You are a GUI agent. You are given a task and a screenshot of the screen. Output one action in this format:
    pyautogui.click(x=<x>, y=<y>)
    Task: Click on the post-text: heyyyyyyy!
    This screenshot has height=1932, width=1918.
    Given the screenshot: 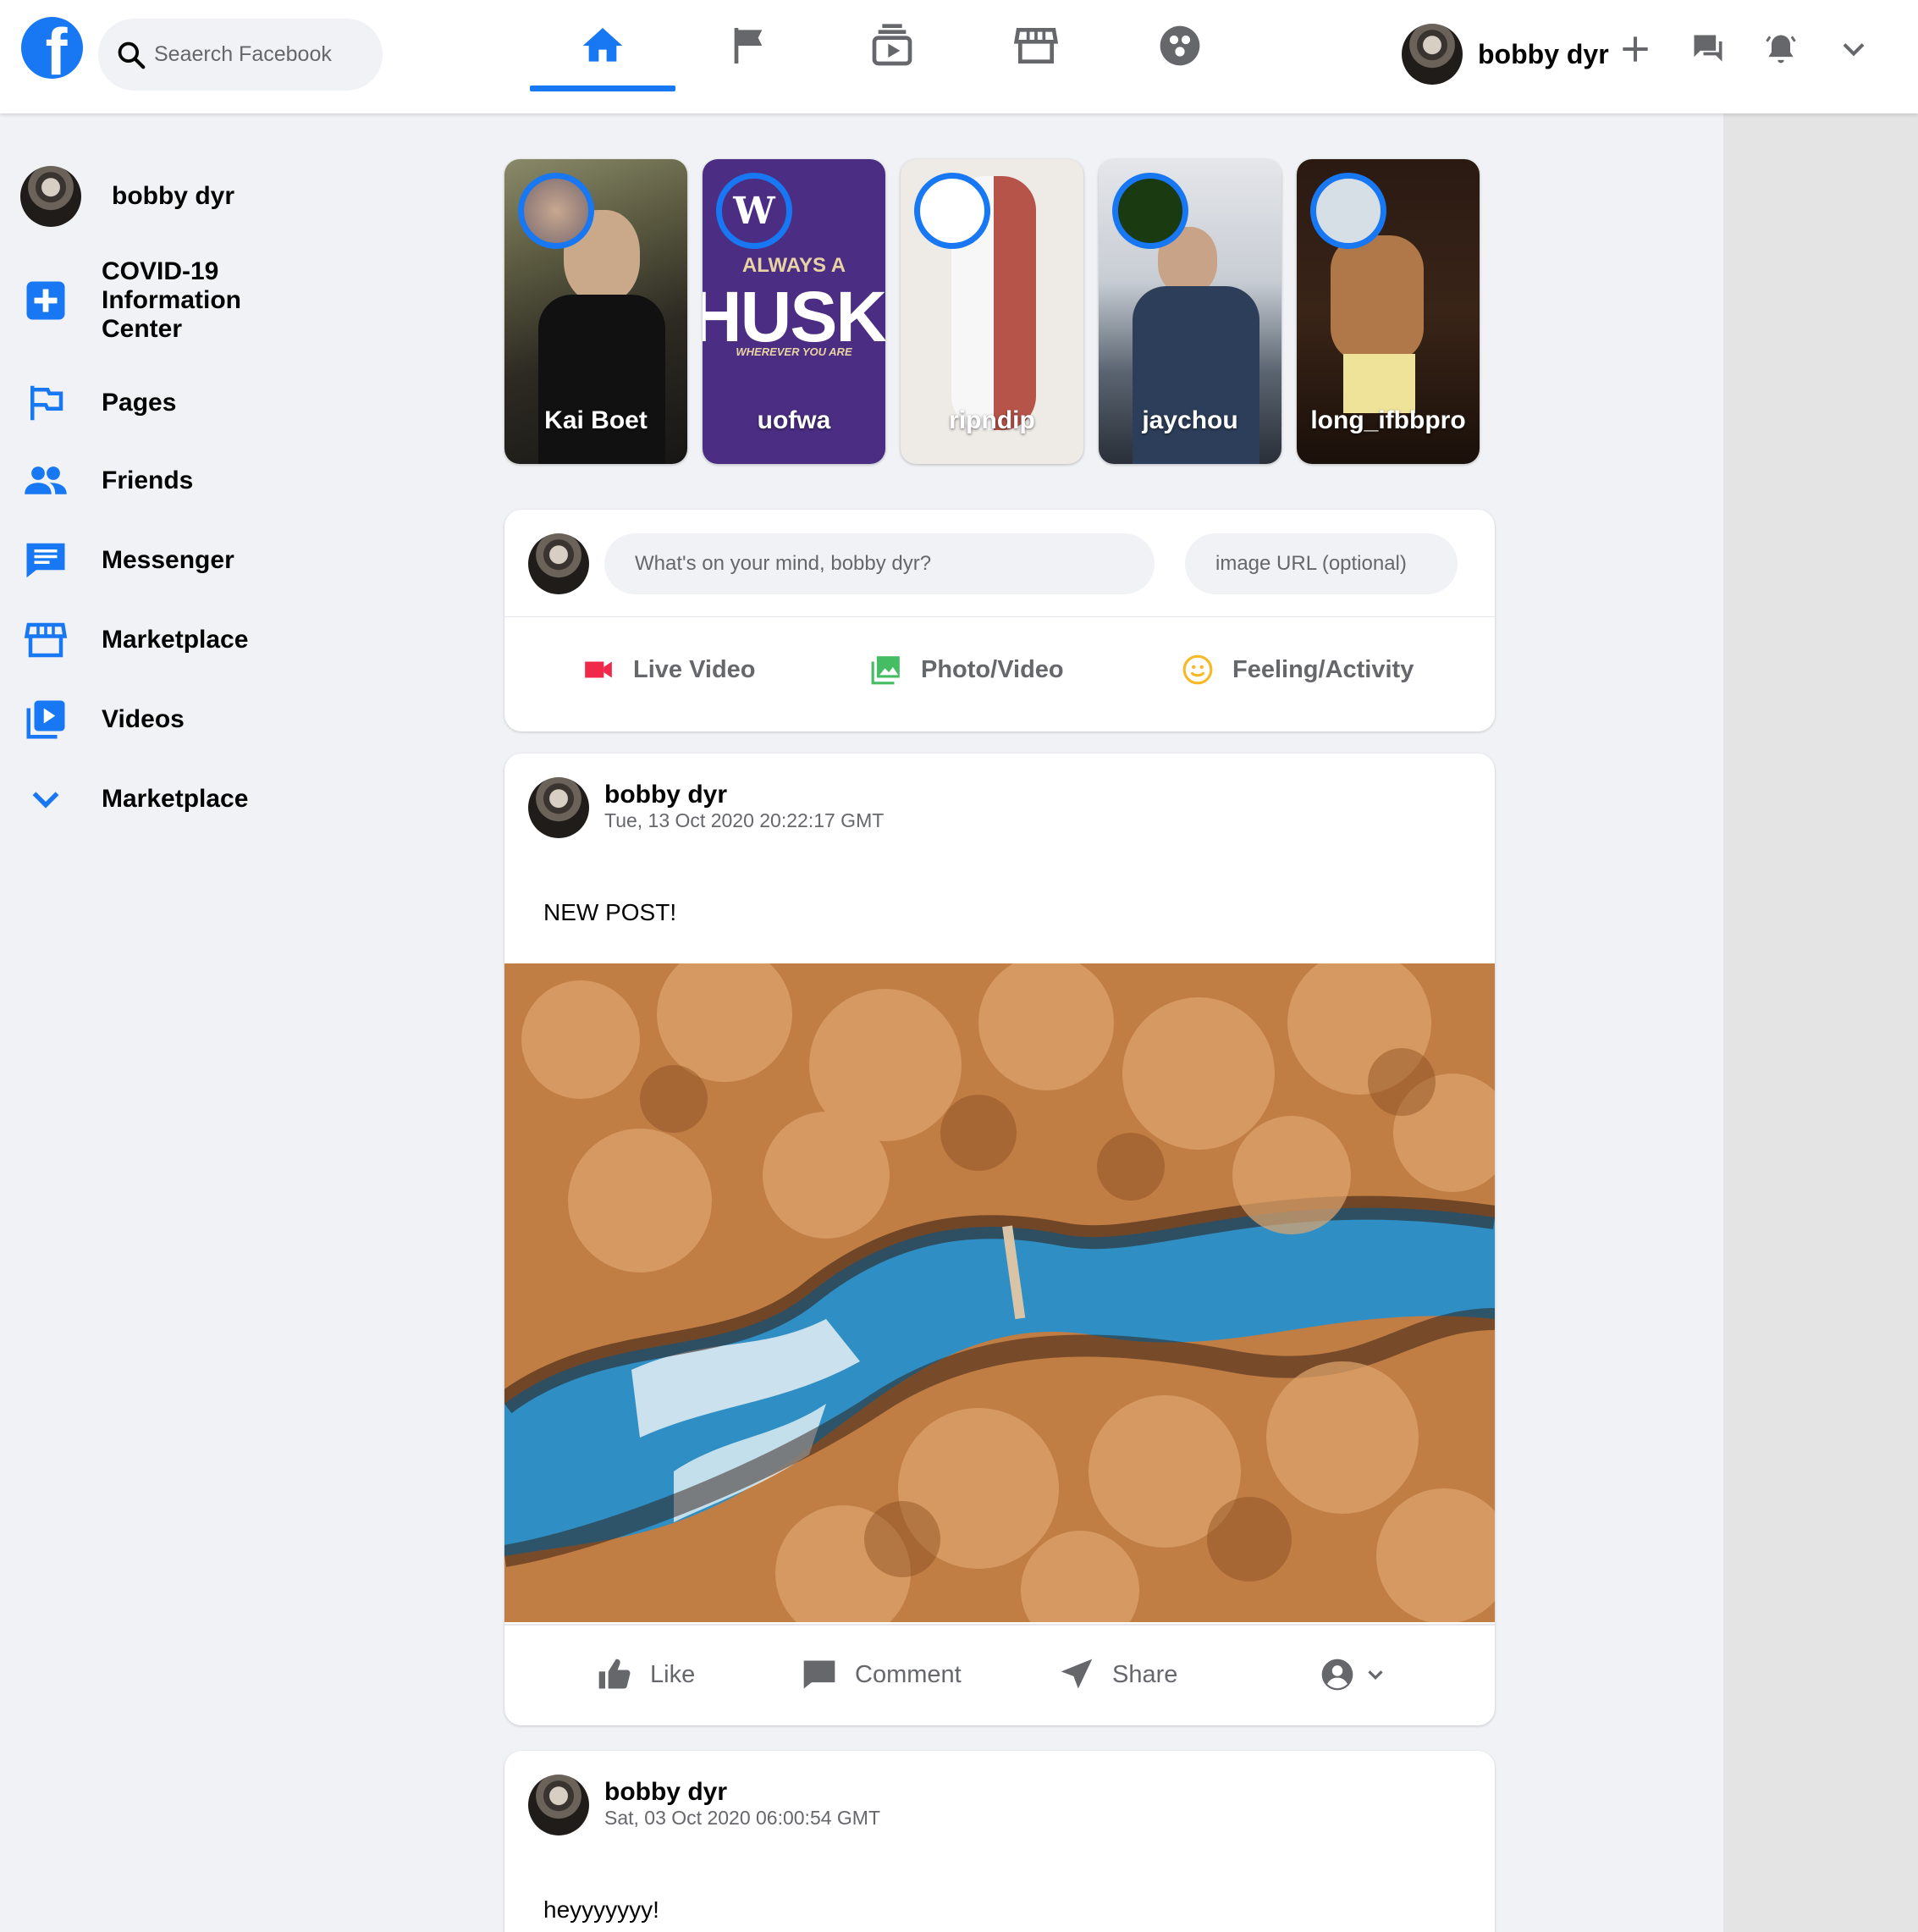 What is the action you would take?
    pyautogui.click(x=601, y=1909)
    